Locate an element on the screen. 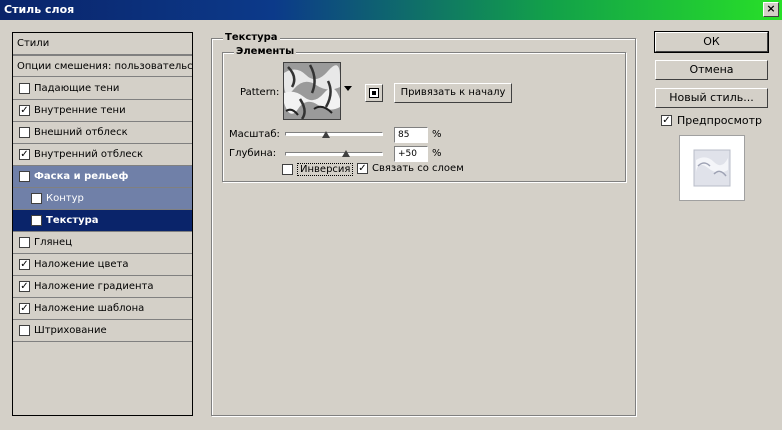  preview-thumbnail-icon is located at coordinates (712, 168).